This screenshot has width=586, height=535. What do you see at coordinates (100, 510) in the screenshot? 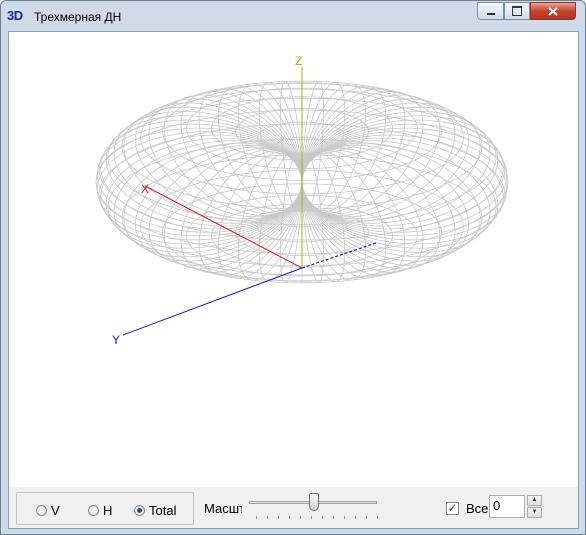
I see `radio-h: H` at bounding box center [100, 510].